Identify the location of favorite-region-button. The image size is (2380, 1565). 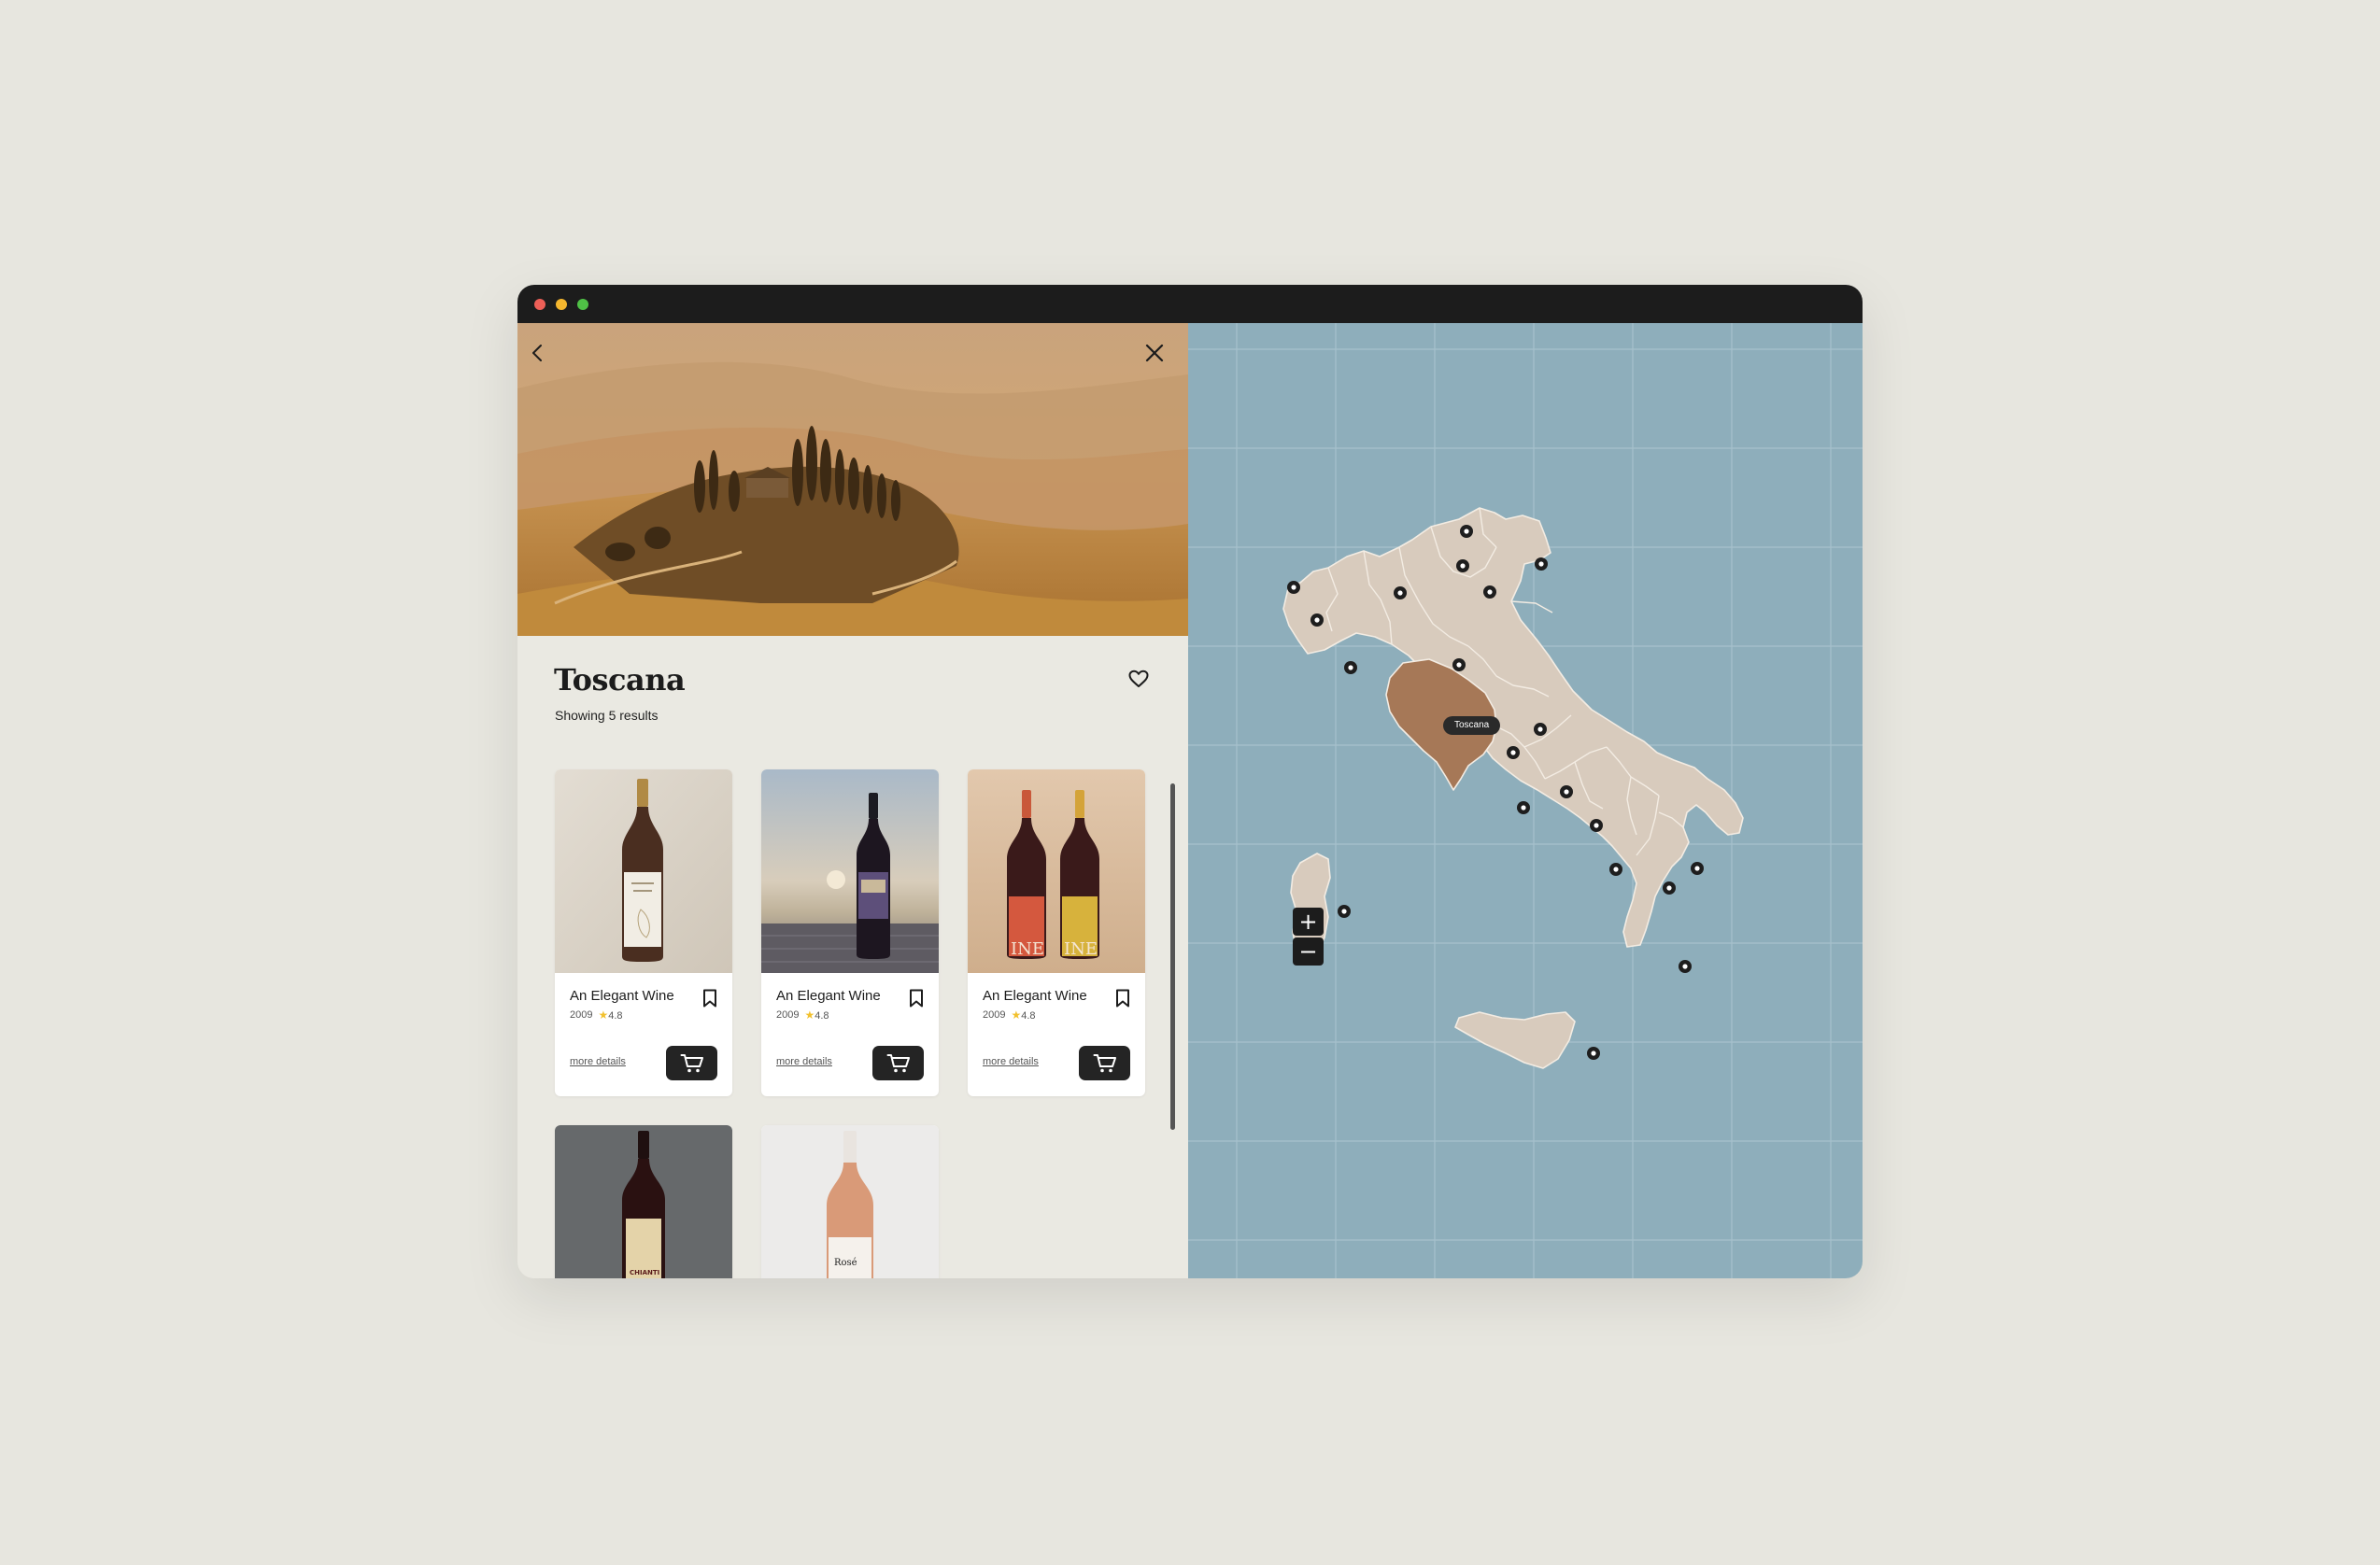
(1139, 679).